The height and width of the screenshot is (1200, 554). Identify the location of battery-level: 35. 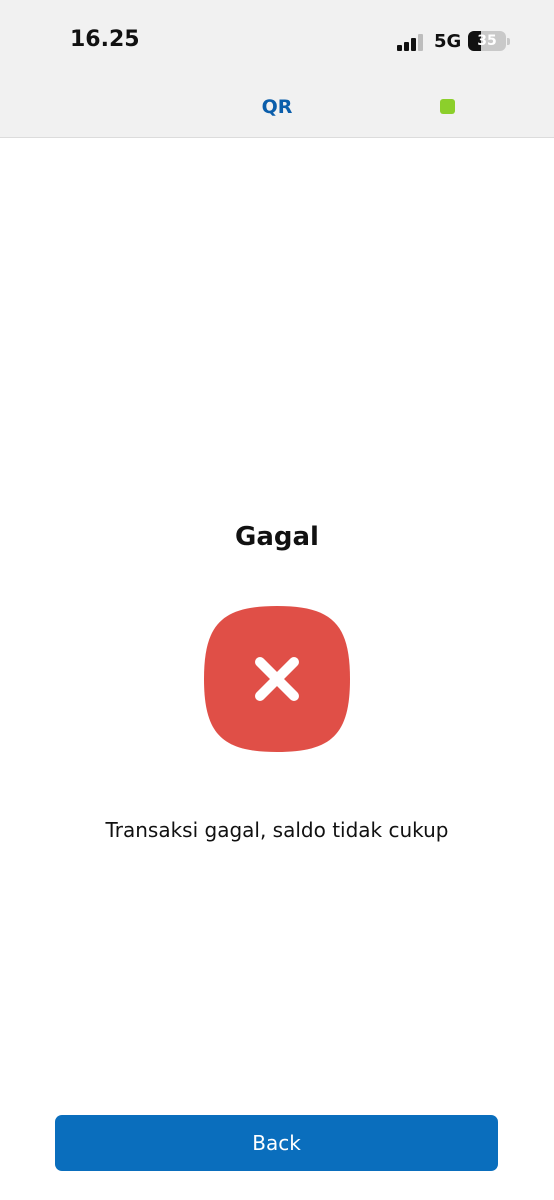
(487, 41).